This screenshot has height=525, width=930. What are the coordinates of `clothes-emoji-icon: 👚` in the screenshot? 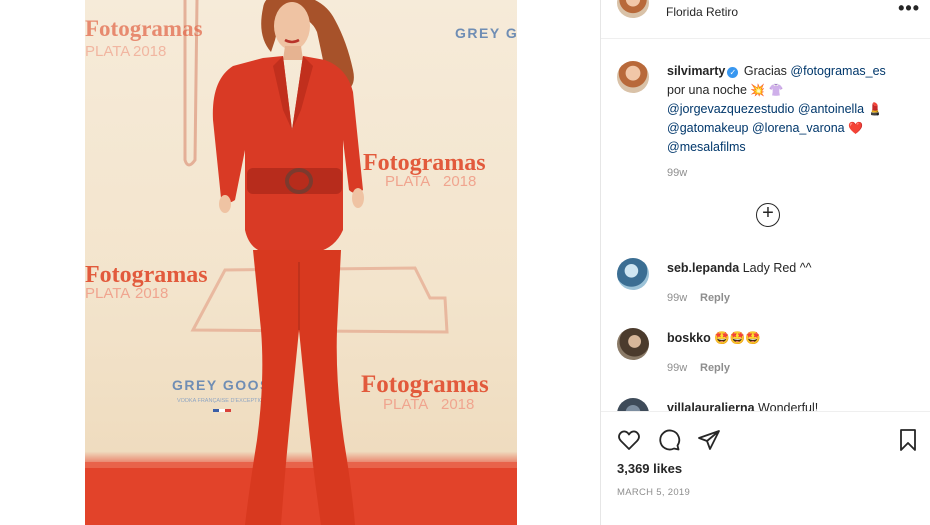 It's located at (776, 90).